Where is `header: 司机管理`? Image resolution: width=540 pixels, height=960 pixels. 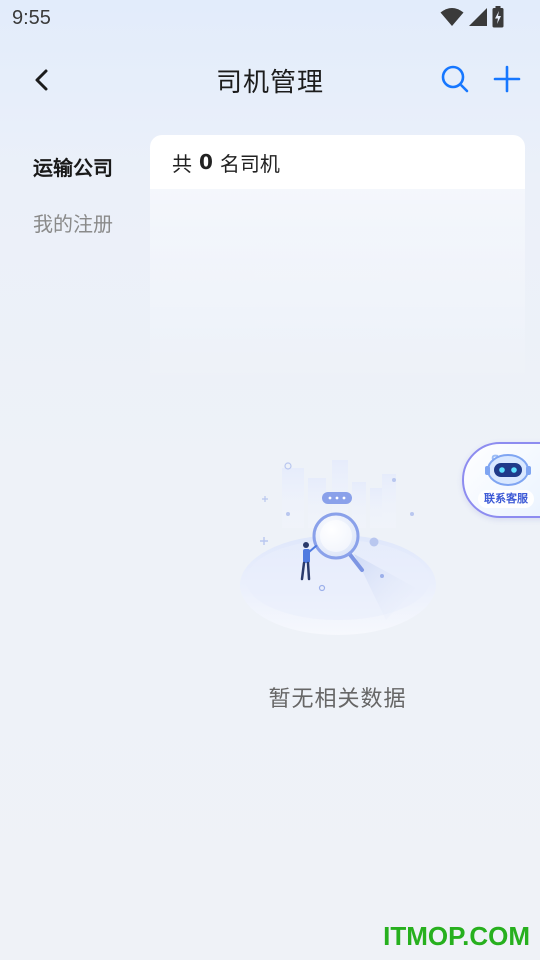
header: 司机管理 is located at coordinates (270, 79).